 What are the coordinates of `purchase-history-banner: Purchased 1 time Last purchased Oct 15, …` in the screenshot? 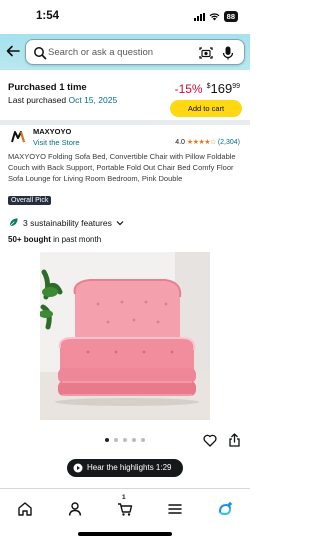 It's located at (125, 100).